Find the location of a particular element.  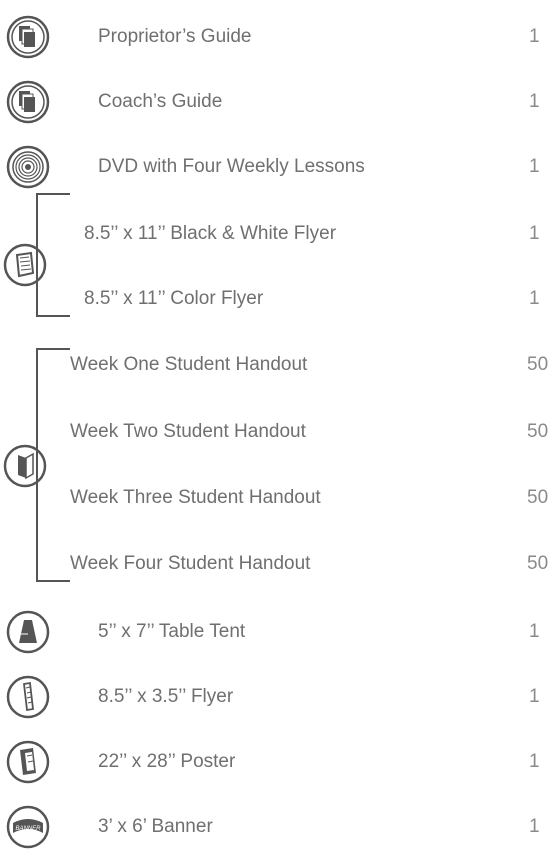

flyer-group-bracket is located at coordinates (53, 255).